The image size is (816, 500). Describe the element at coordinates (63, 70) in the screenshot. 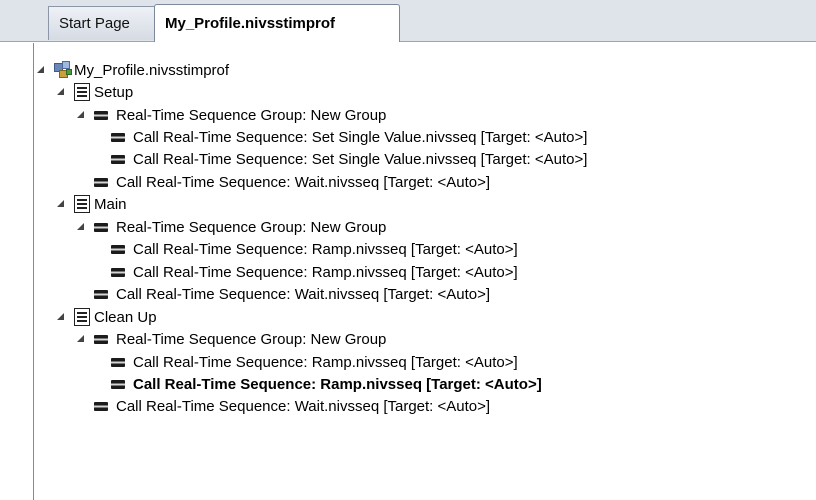

I see `stimulus-profile-icon` at that location.